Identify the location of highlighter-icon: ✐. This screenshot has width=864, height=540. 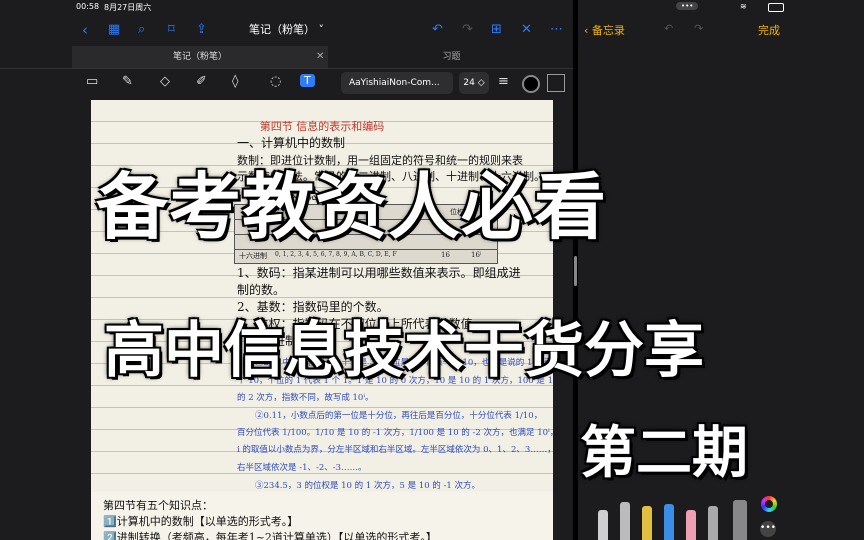
(201, 81).